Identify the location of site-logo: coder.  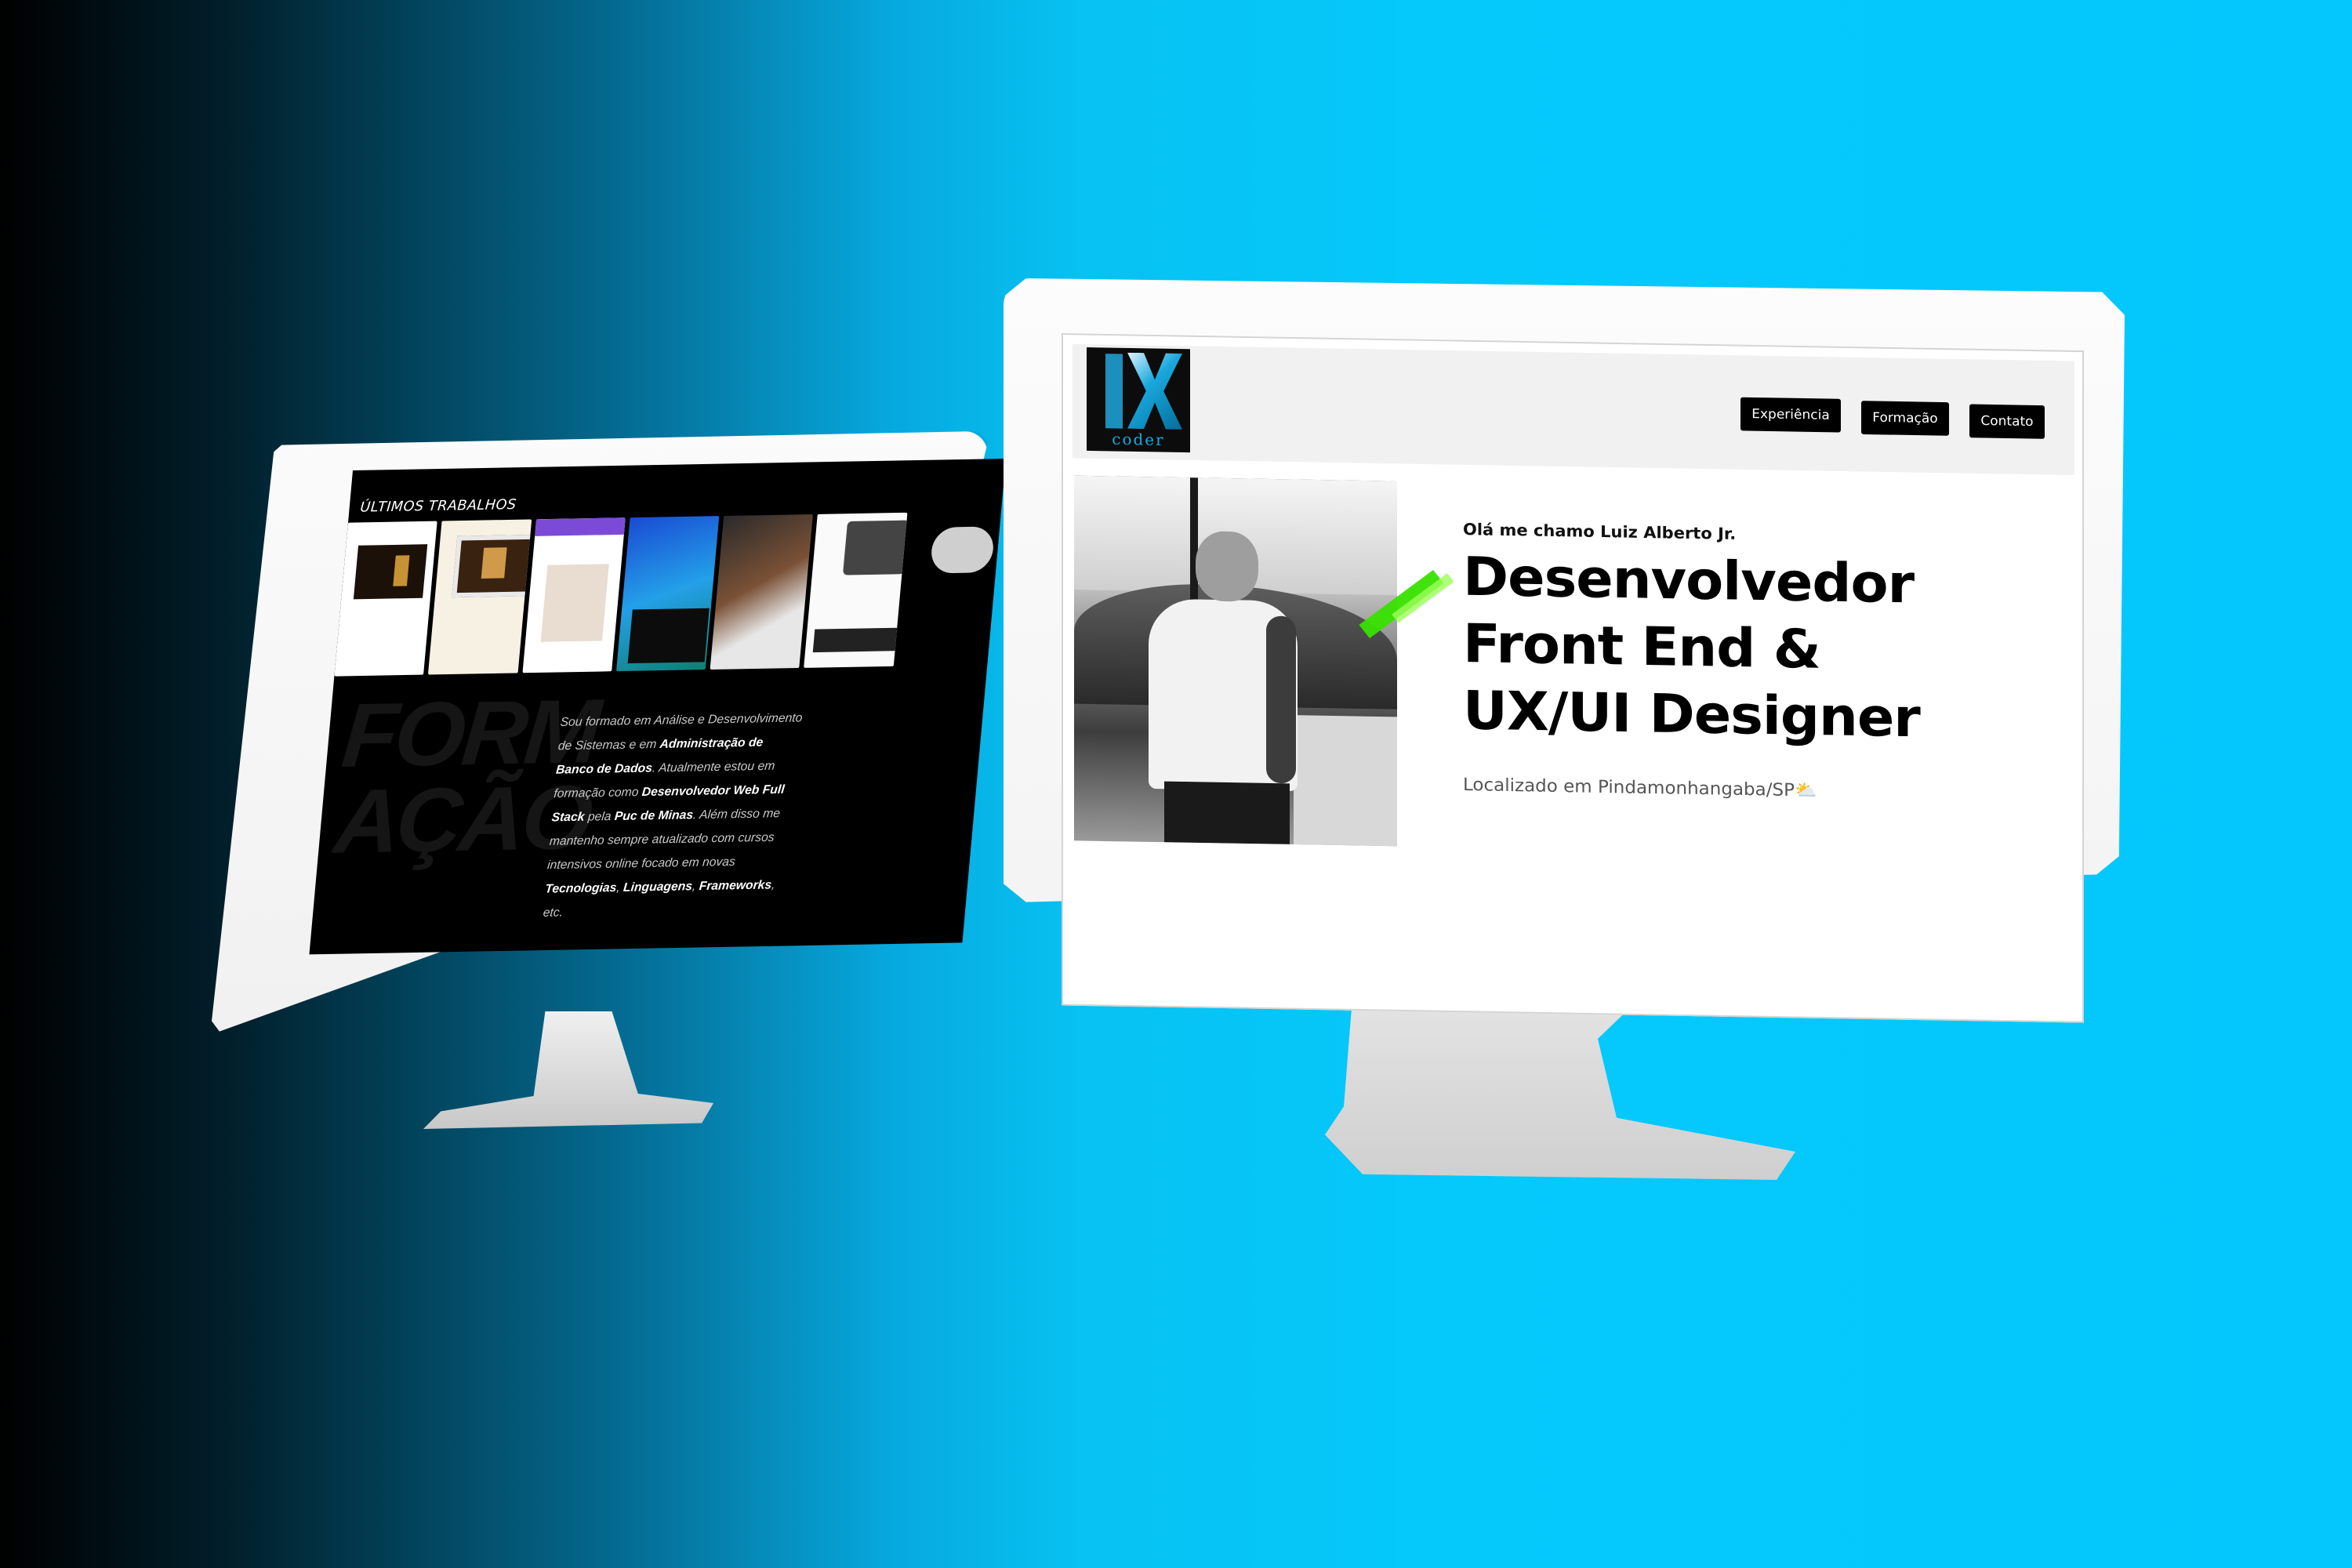
(1138, 400).